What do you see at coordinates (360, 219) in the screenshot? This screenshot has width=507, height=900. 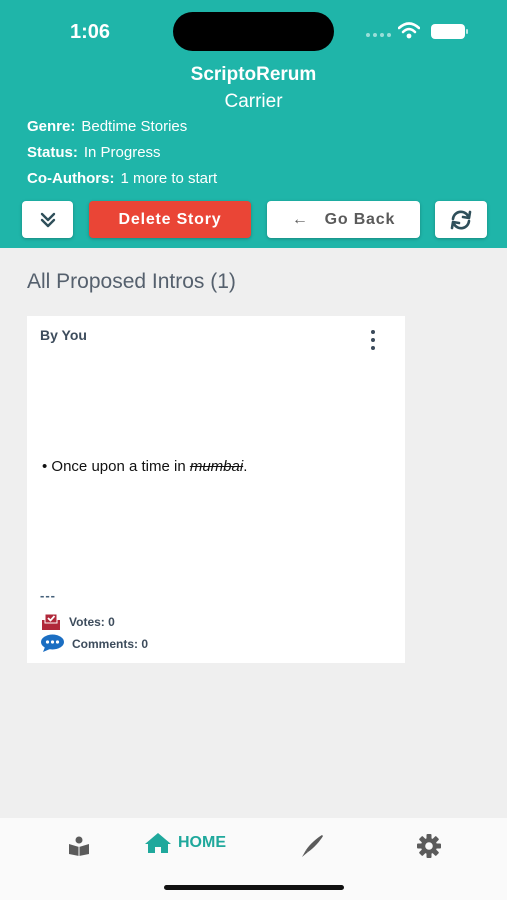 I see `go-back-label: Go Back` at bounding box center [360, 219].